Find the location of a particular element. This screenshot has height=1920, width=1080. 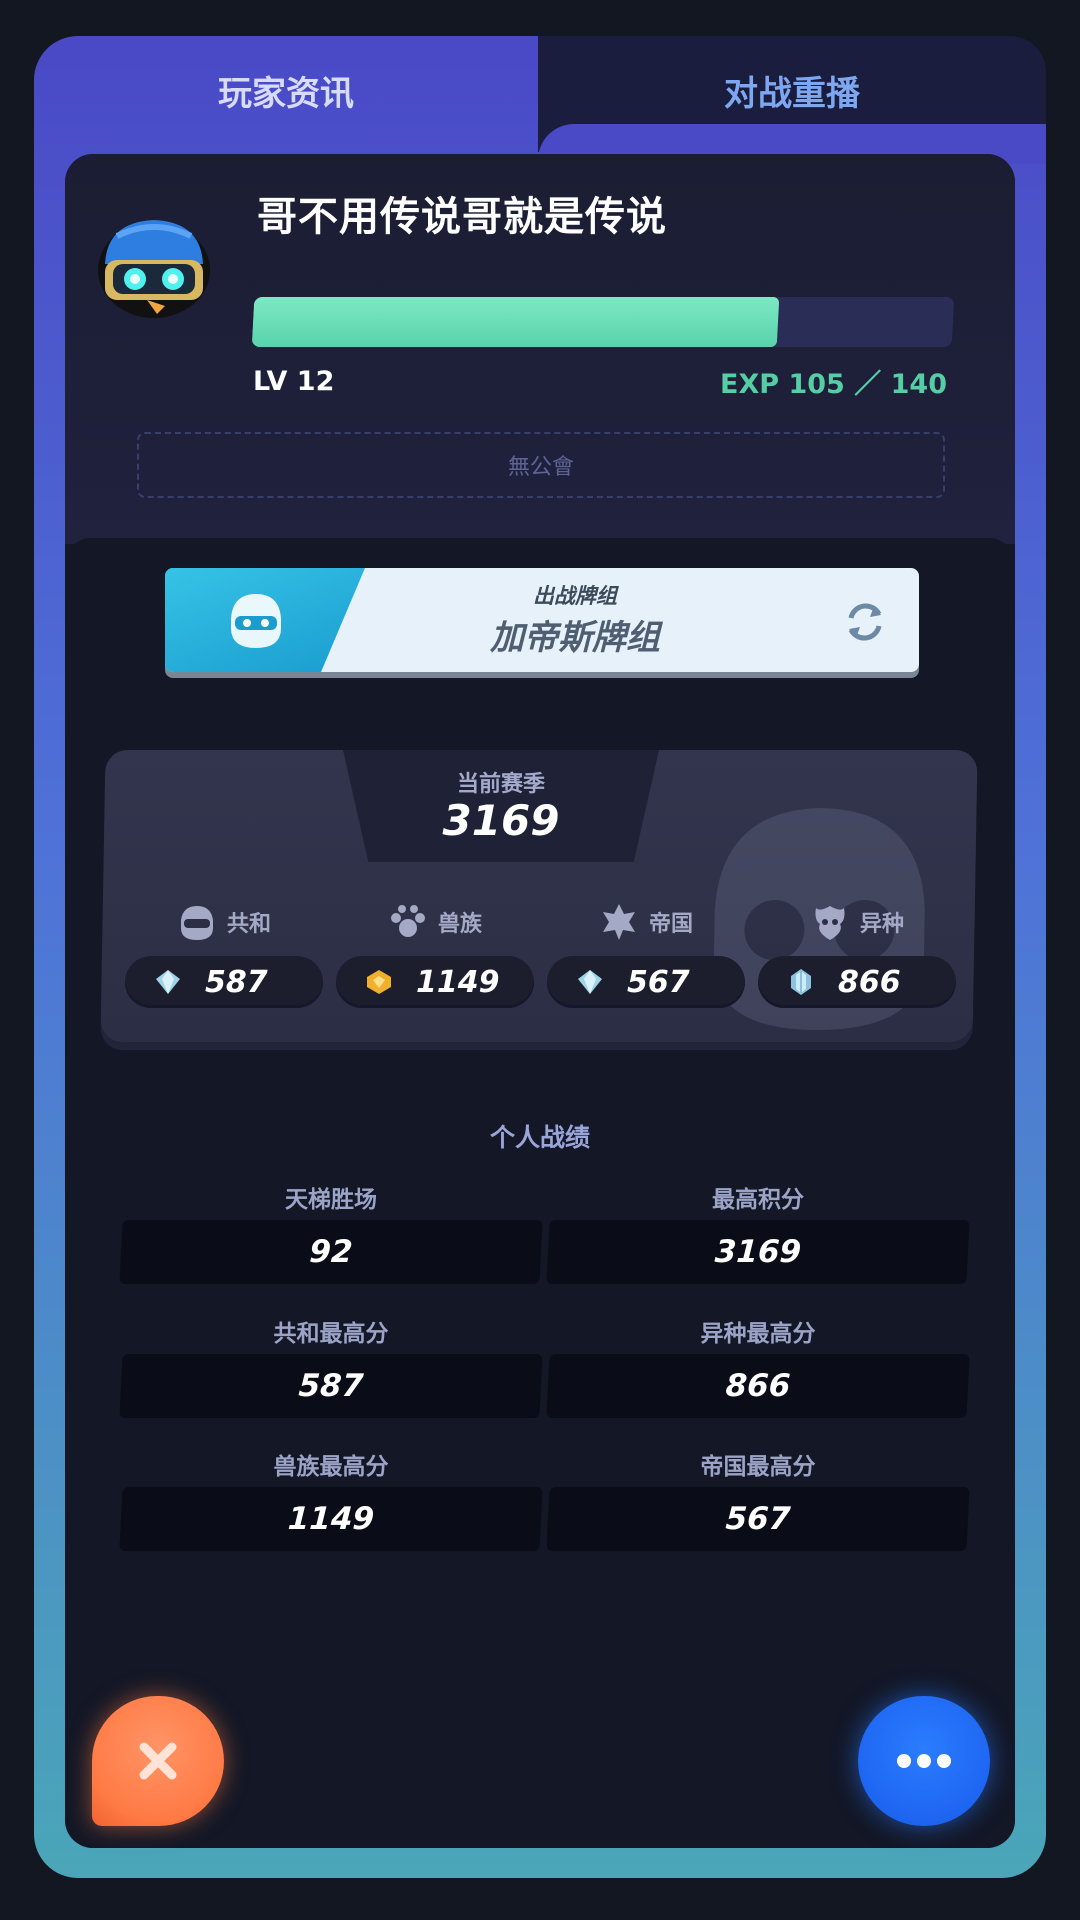

stat-label: 最高积分 is located at coordinates (758, 1200).